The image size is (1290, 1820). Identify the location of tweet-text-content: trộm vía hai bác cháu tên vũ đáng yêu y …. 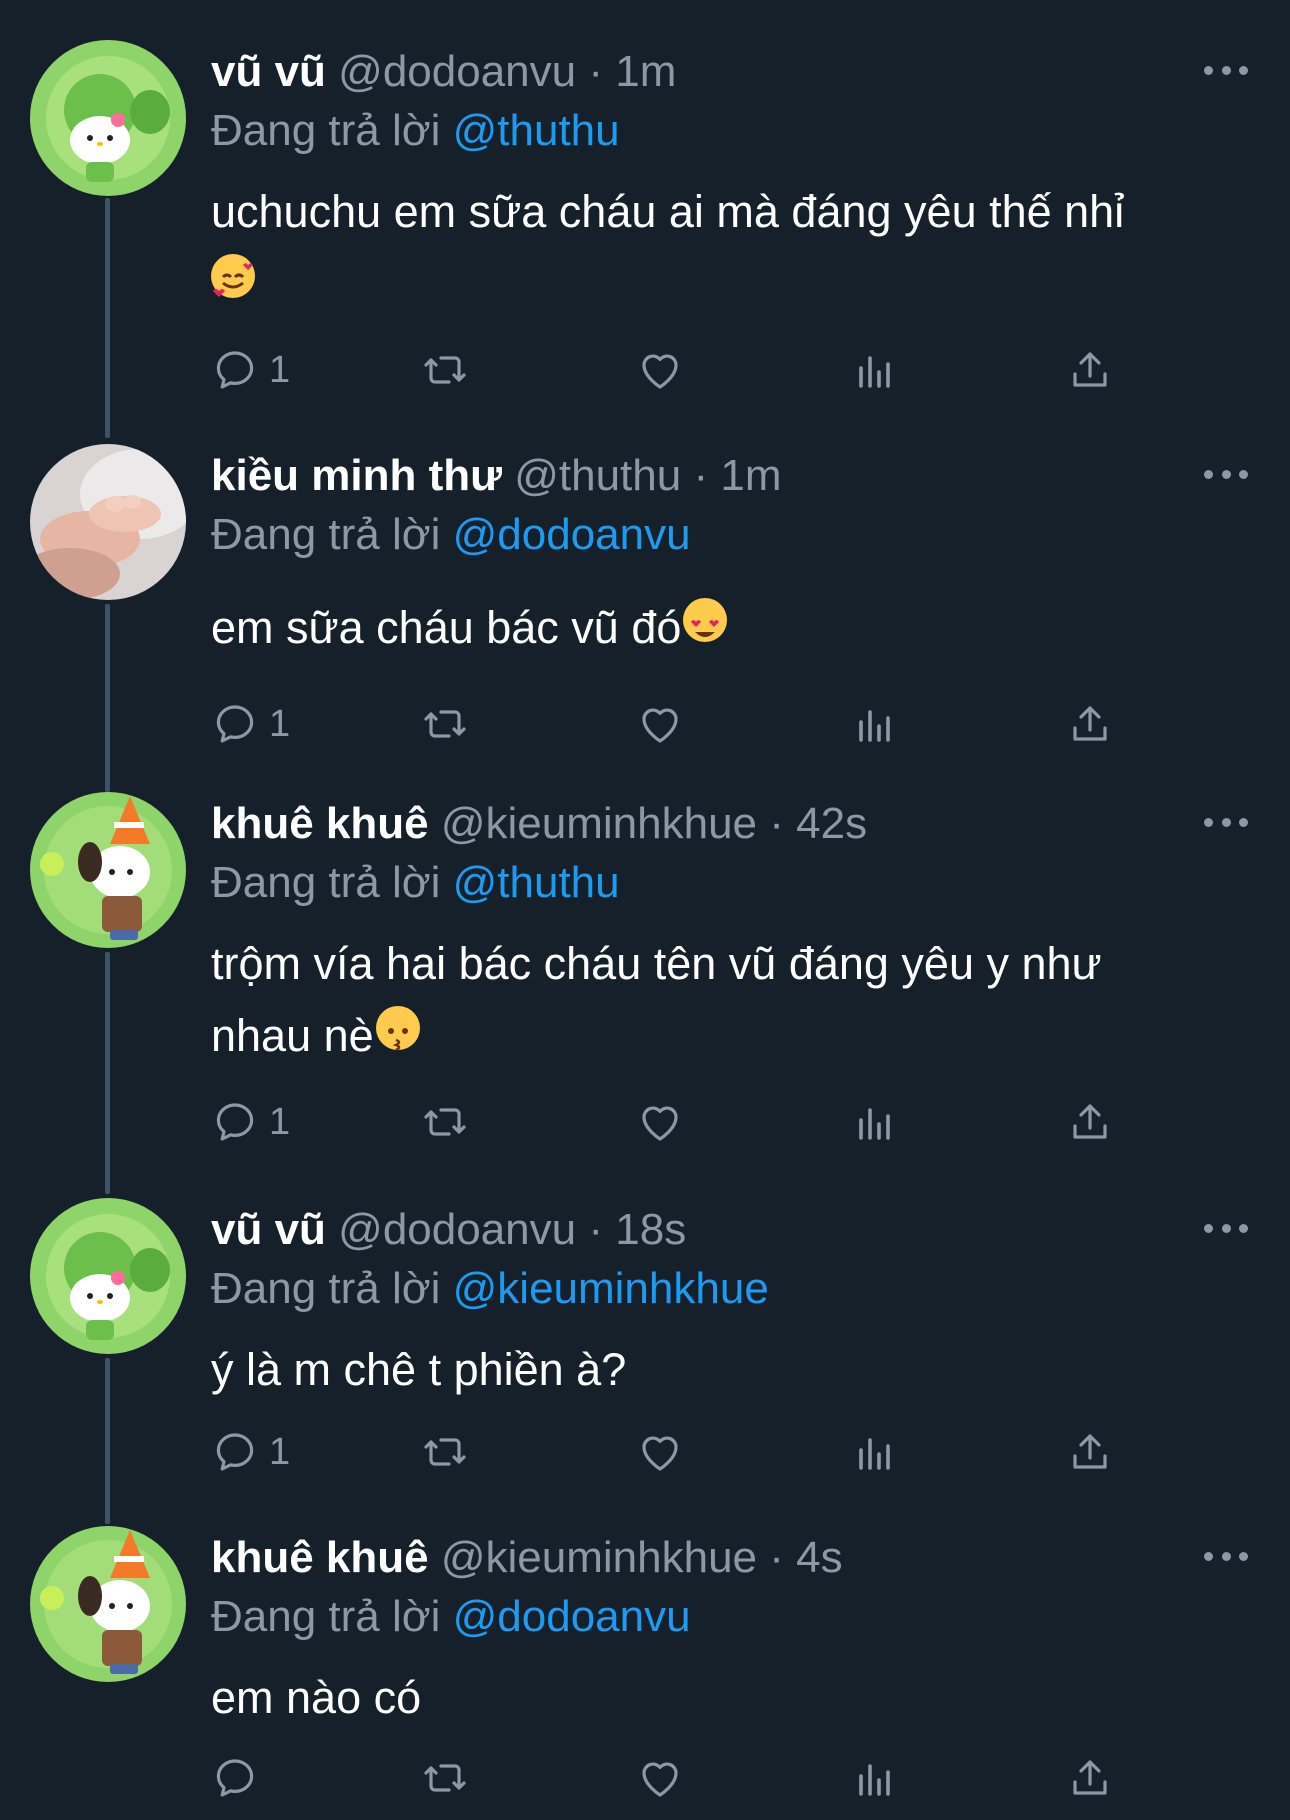
(656, 999).